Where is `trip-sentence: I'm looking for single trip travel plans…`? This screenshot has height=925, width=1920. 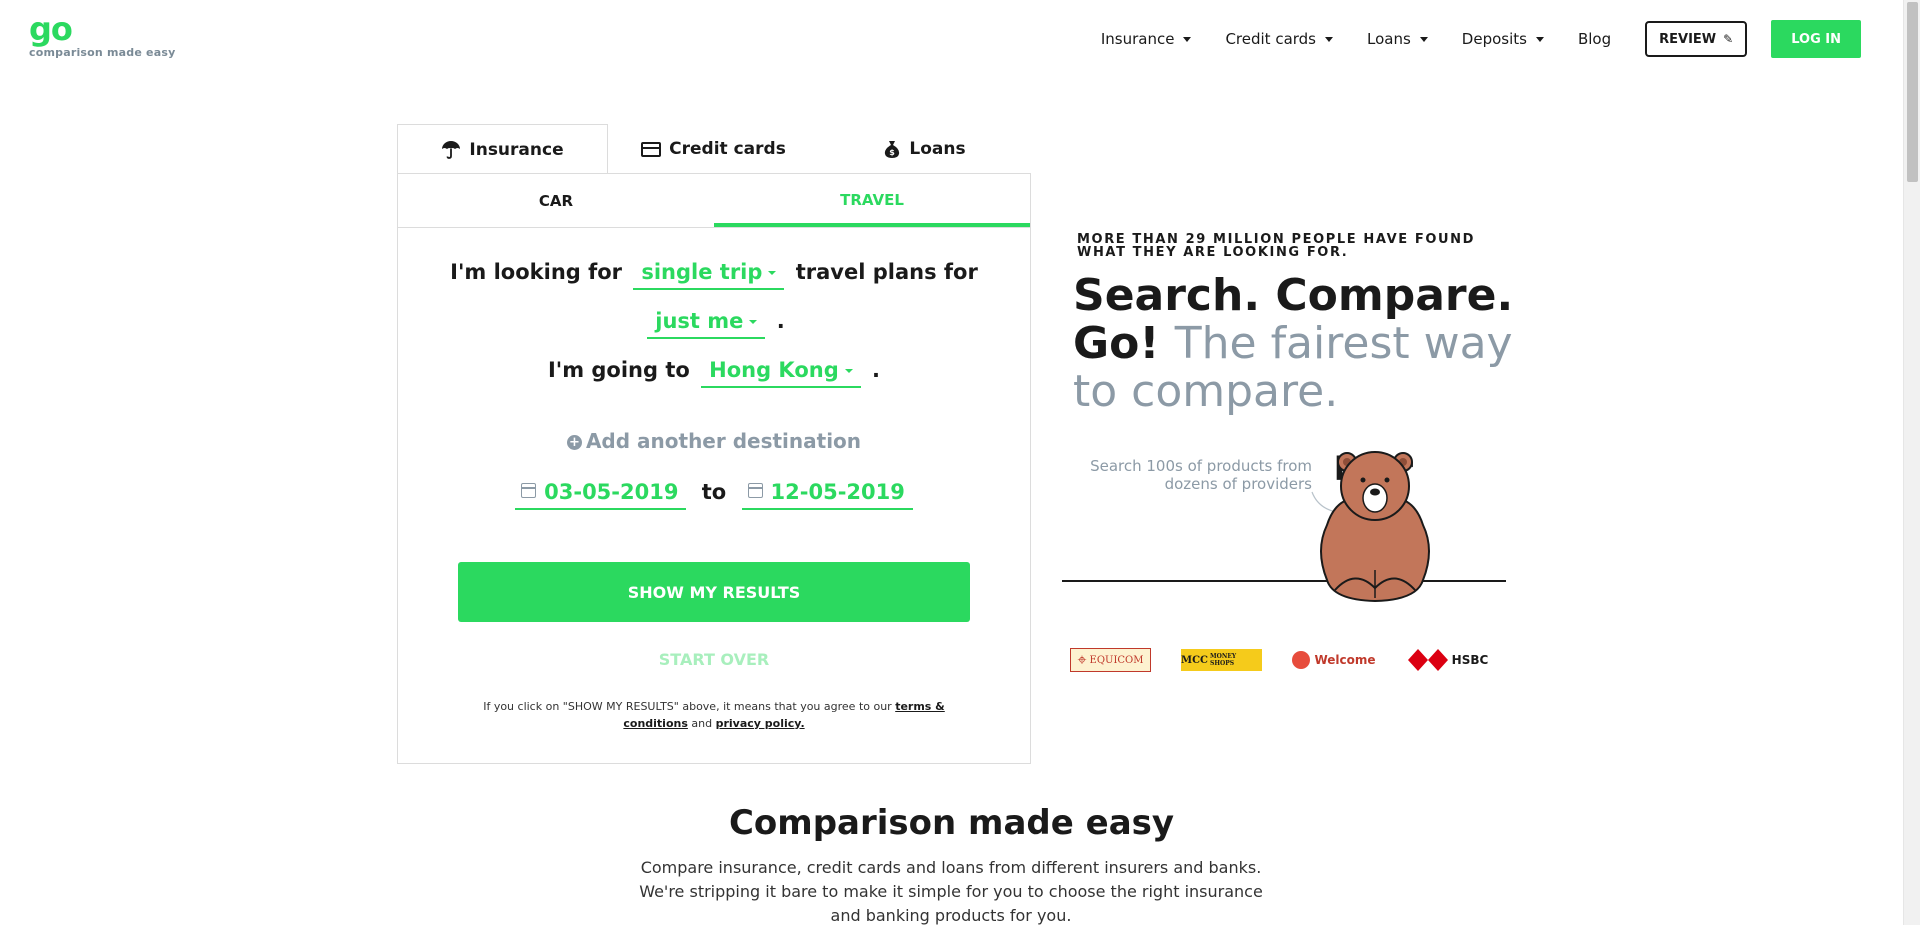
trip-sentence: I'm looking for single trip travel plans… is located at coordinates (714, 275).